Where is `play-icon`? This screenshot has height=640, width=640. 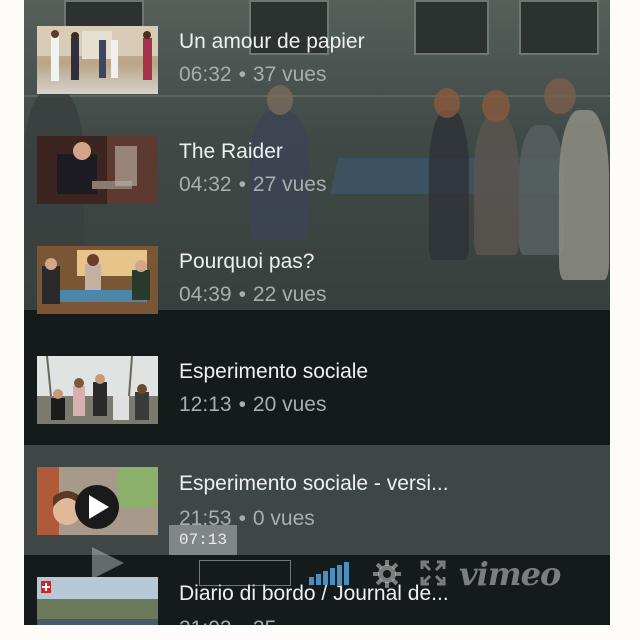 play-icon is located at coordinates (108, 563).